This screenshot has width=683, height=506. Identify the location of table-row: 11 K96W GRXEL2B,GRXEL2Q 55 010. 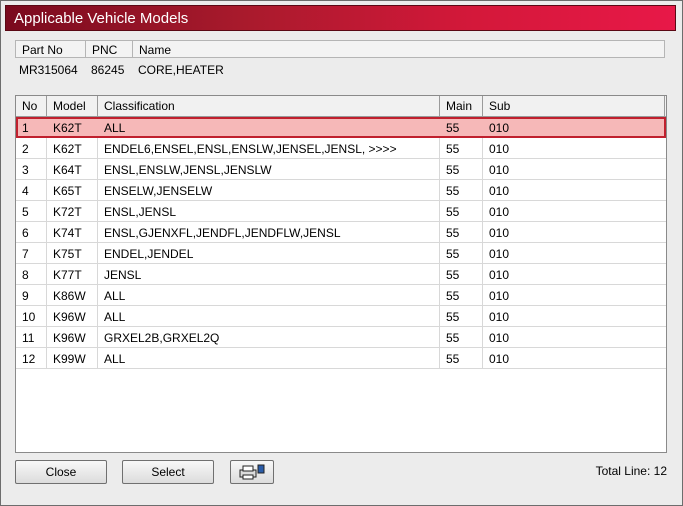
(341, 337).